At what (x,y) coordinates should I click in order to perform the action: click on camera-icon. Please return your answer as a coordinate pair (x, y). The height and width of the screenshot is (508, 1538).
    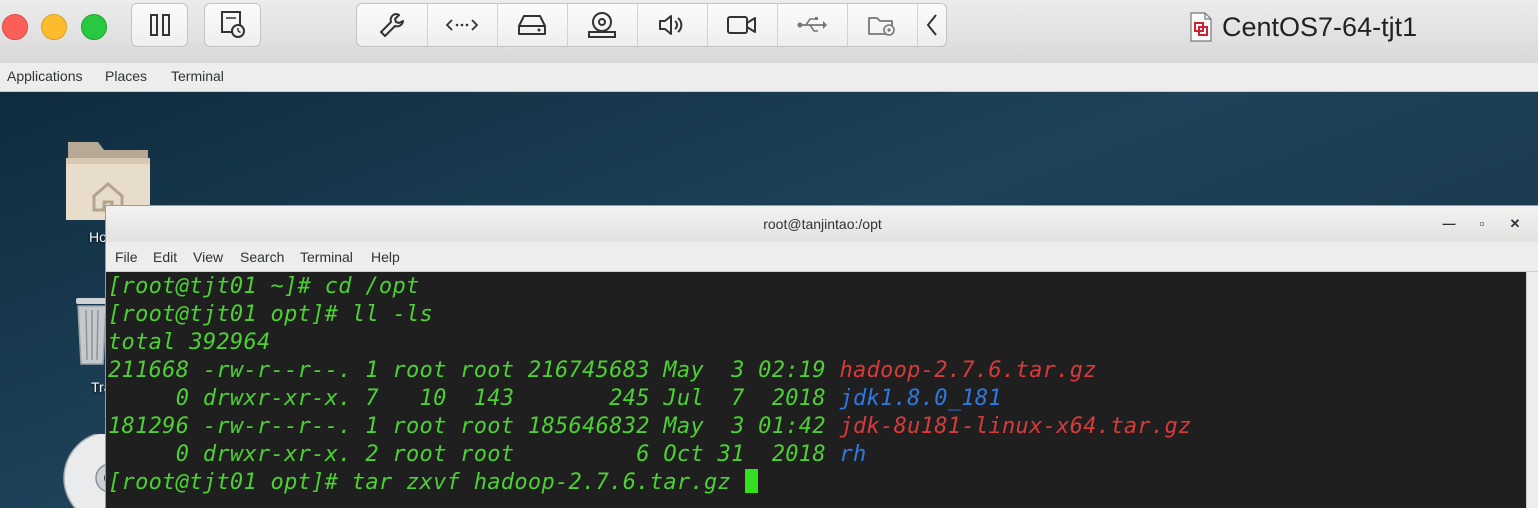
    Looking at the image, I should click on (741, 25).